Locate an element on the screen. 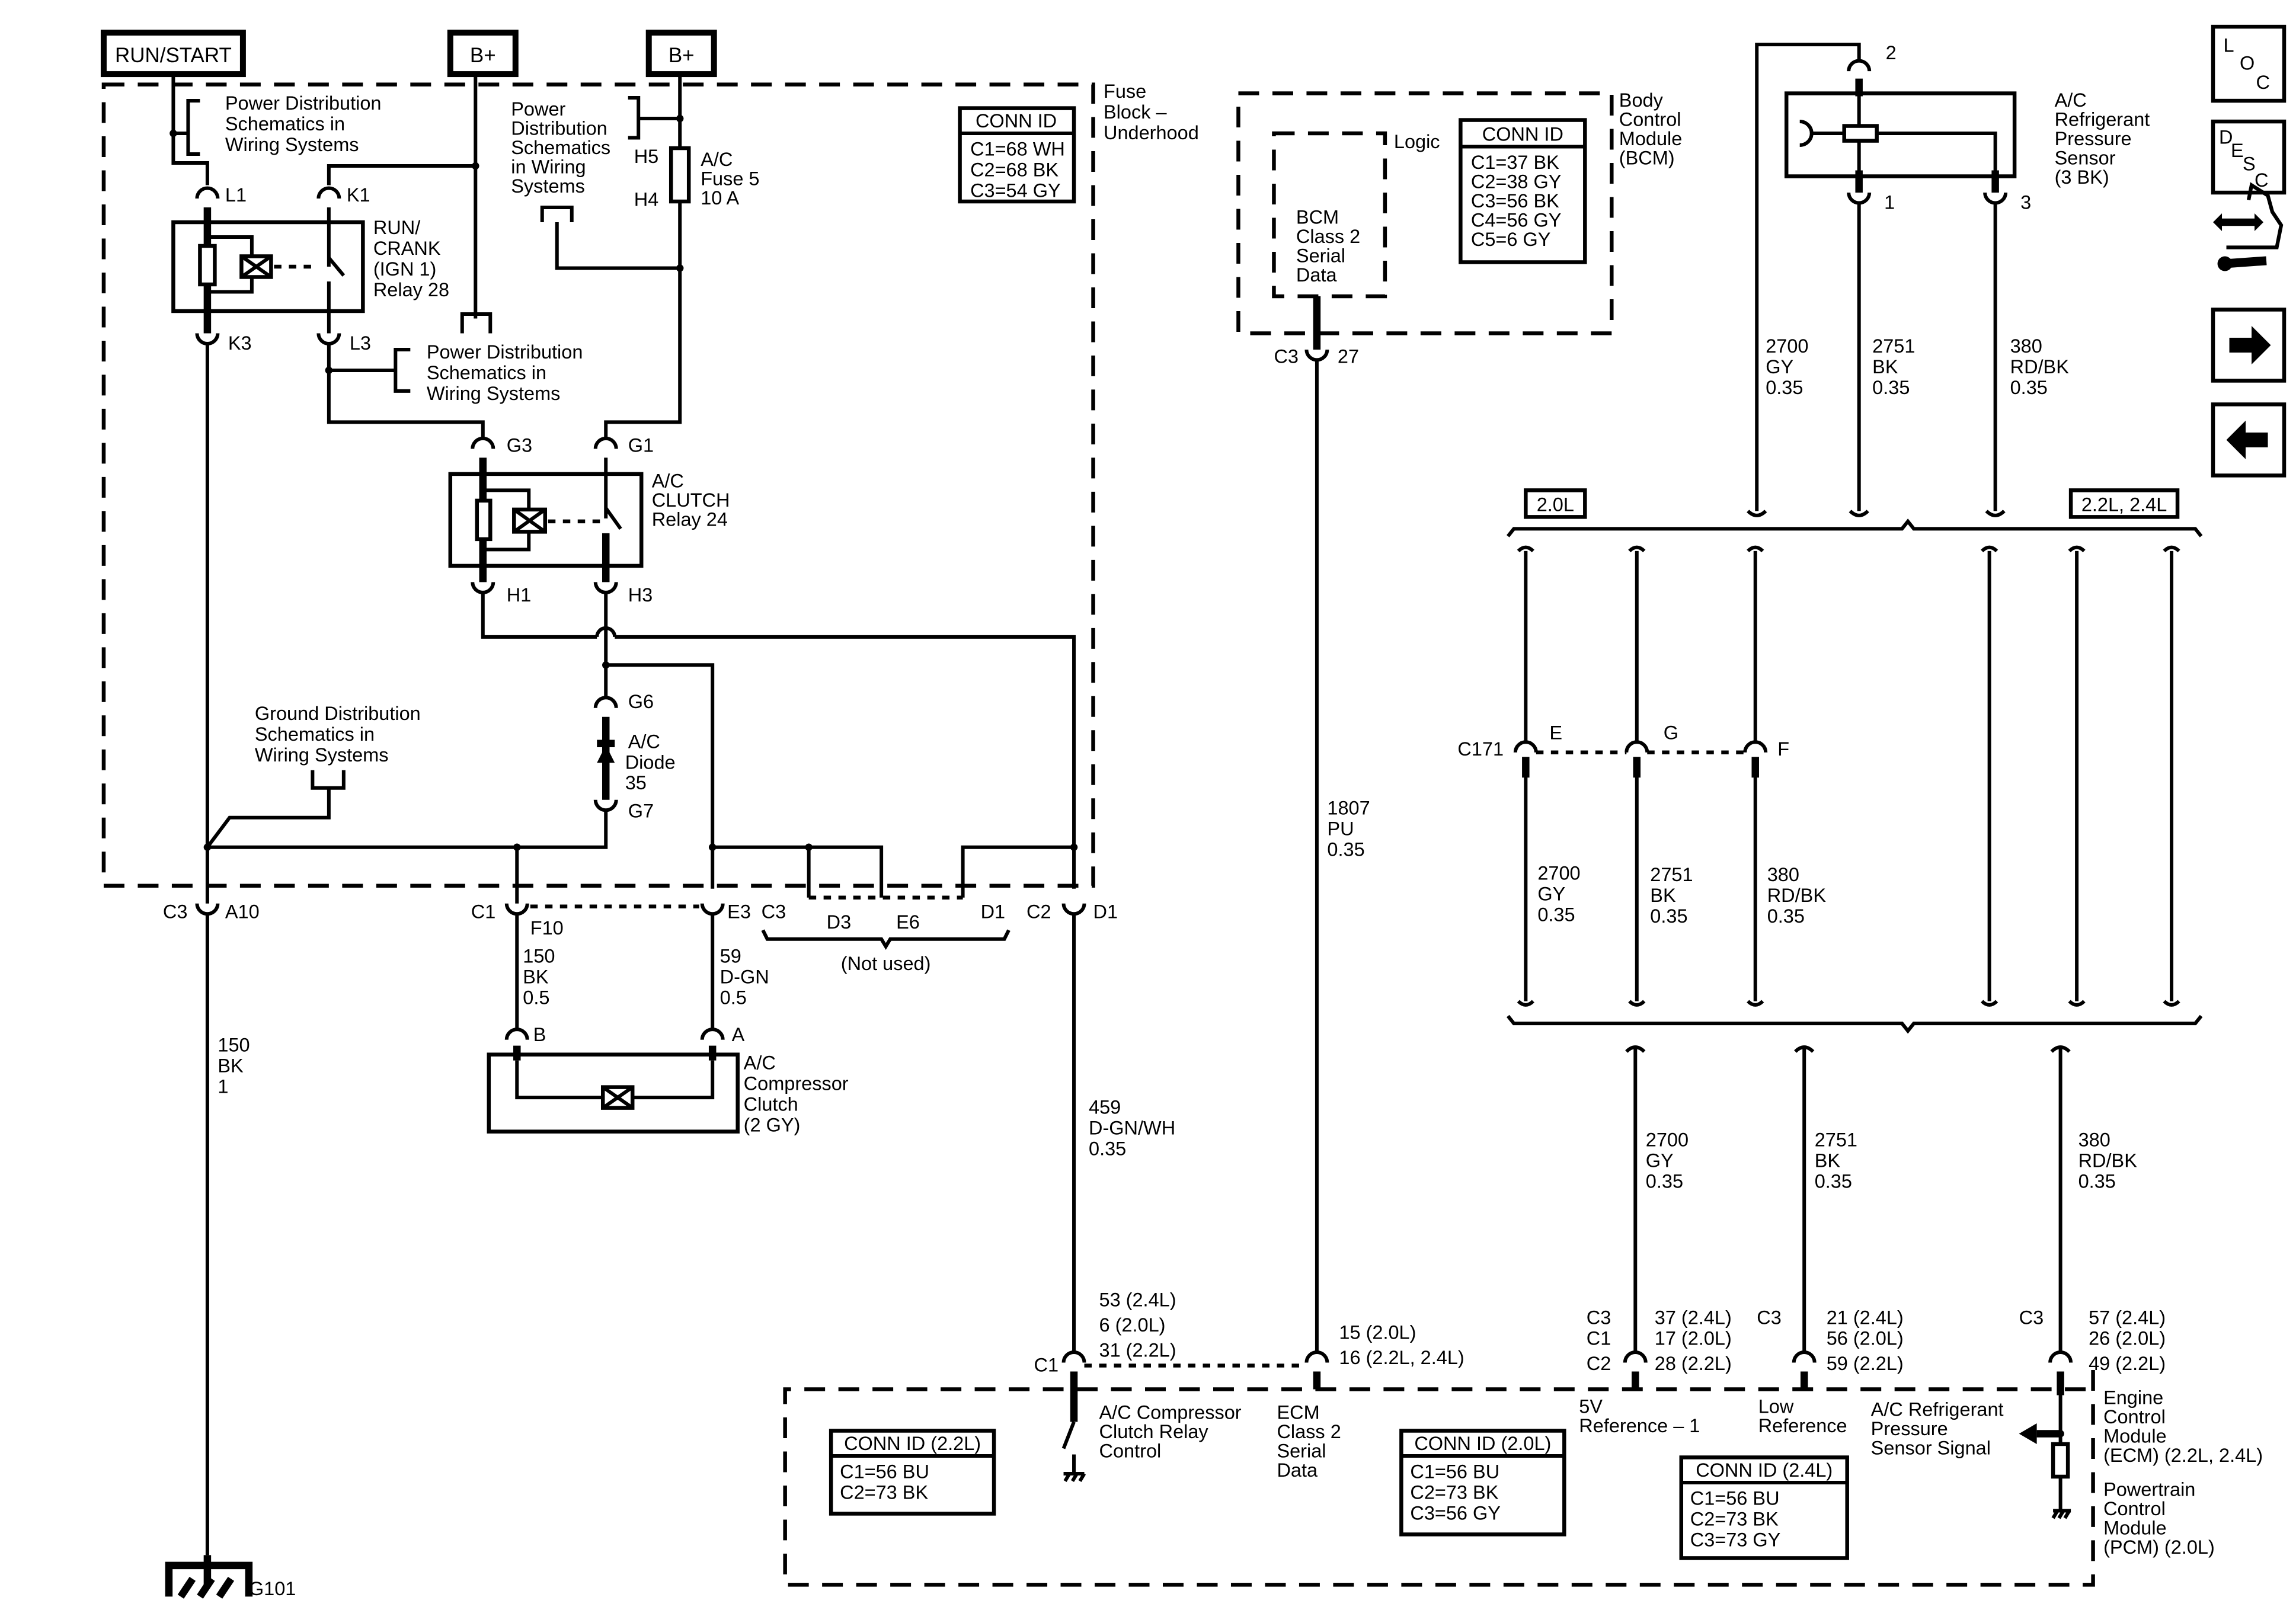  loc-icon-l: L is located at coordinates (2229, 45).